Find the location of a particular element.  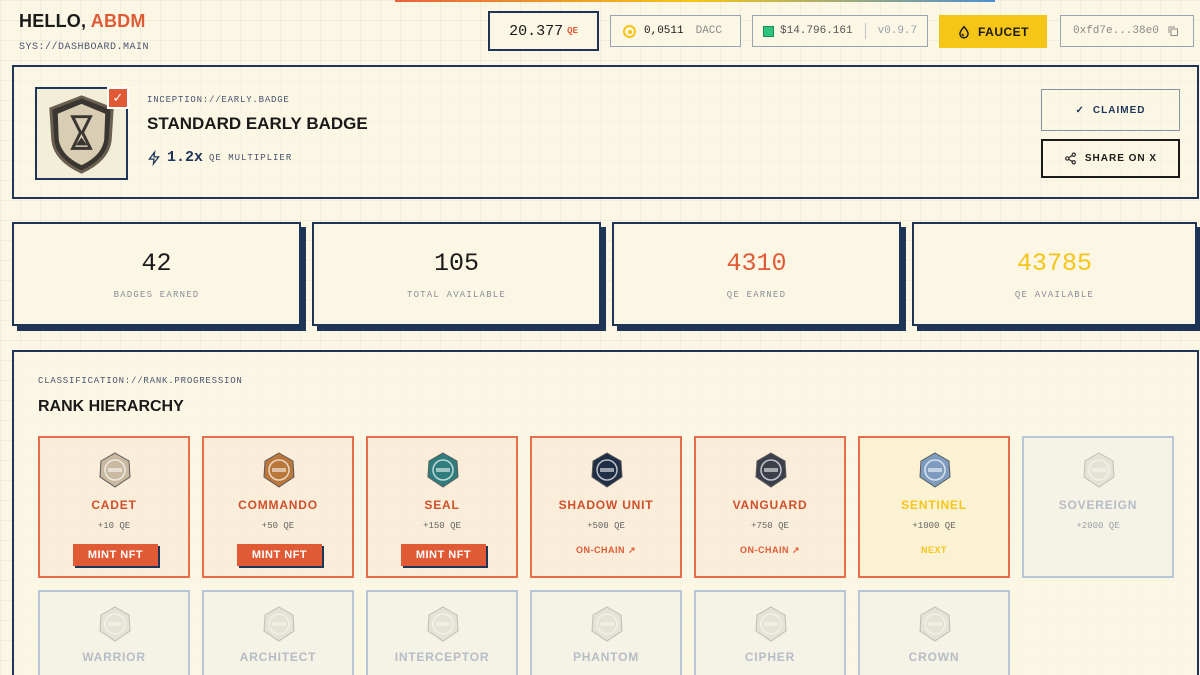

rank-name: VANGUARD is located at coordinates (770, 505).